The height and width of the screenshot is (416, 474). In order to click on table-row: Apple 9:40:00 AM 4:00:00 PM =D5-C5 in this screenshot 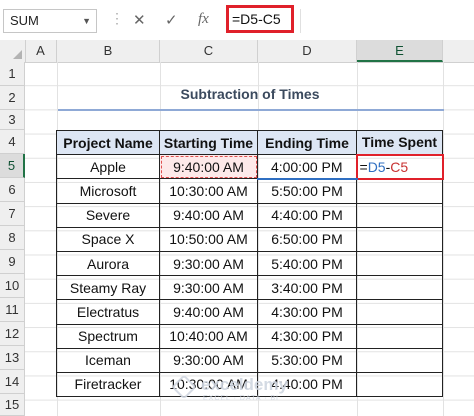, I will do `click(250, 166)`.